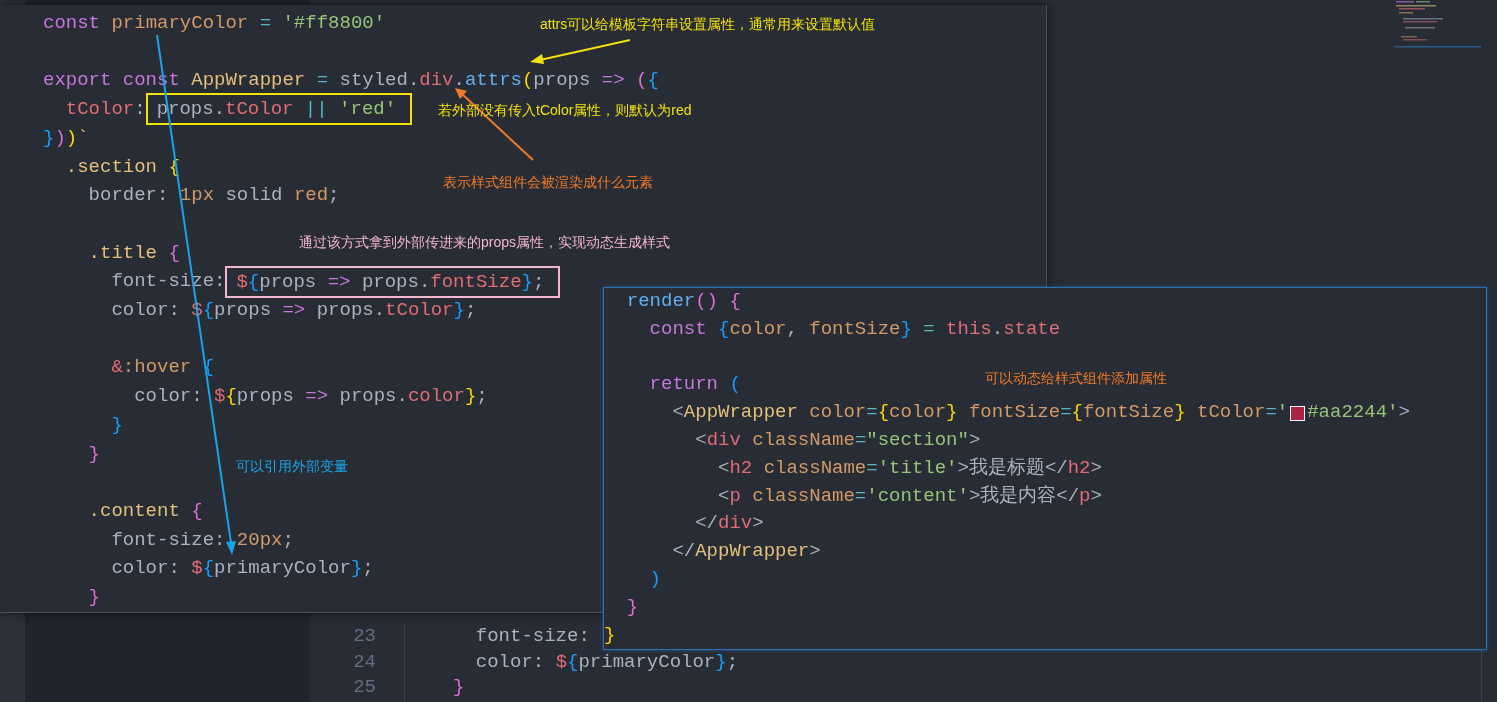  I want to click on annotation-text: 可以动态给样式组件添加属性, so click(1076, 378).